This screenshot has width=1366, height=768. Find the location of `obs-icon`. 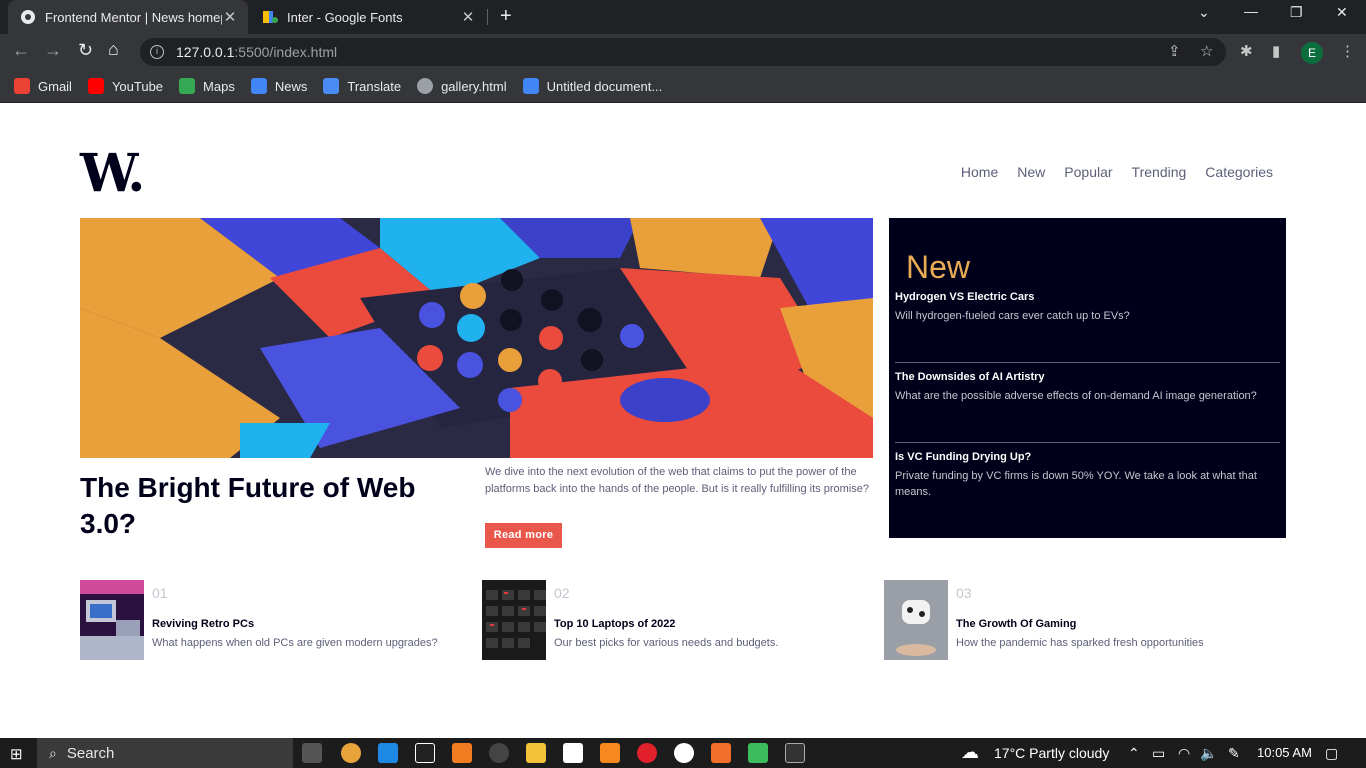

obs-icon is located at coordinates (499, 753).